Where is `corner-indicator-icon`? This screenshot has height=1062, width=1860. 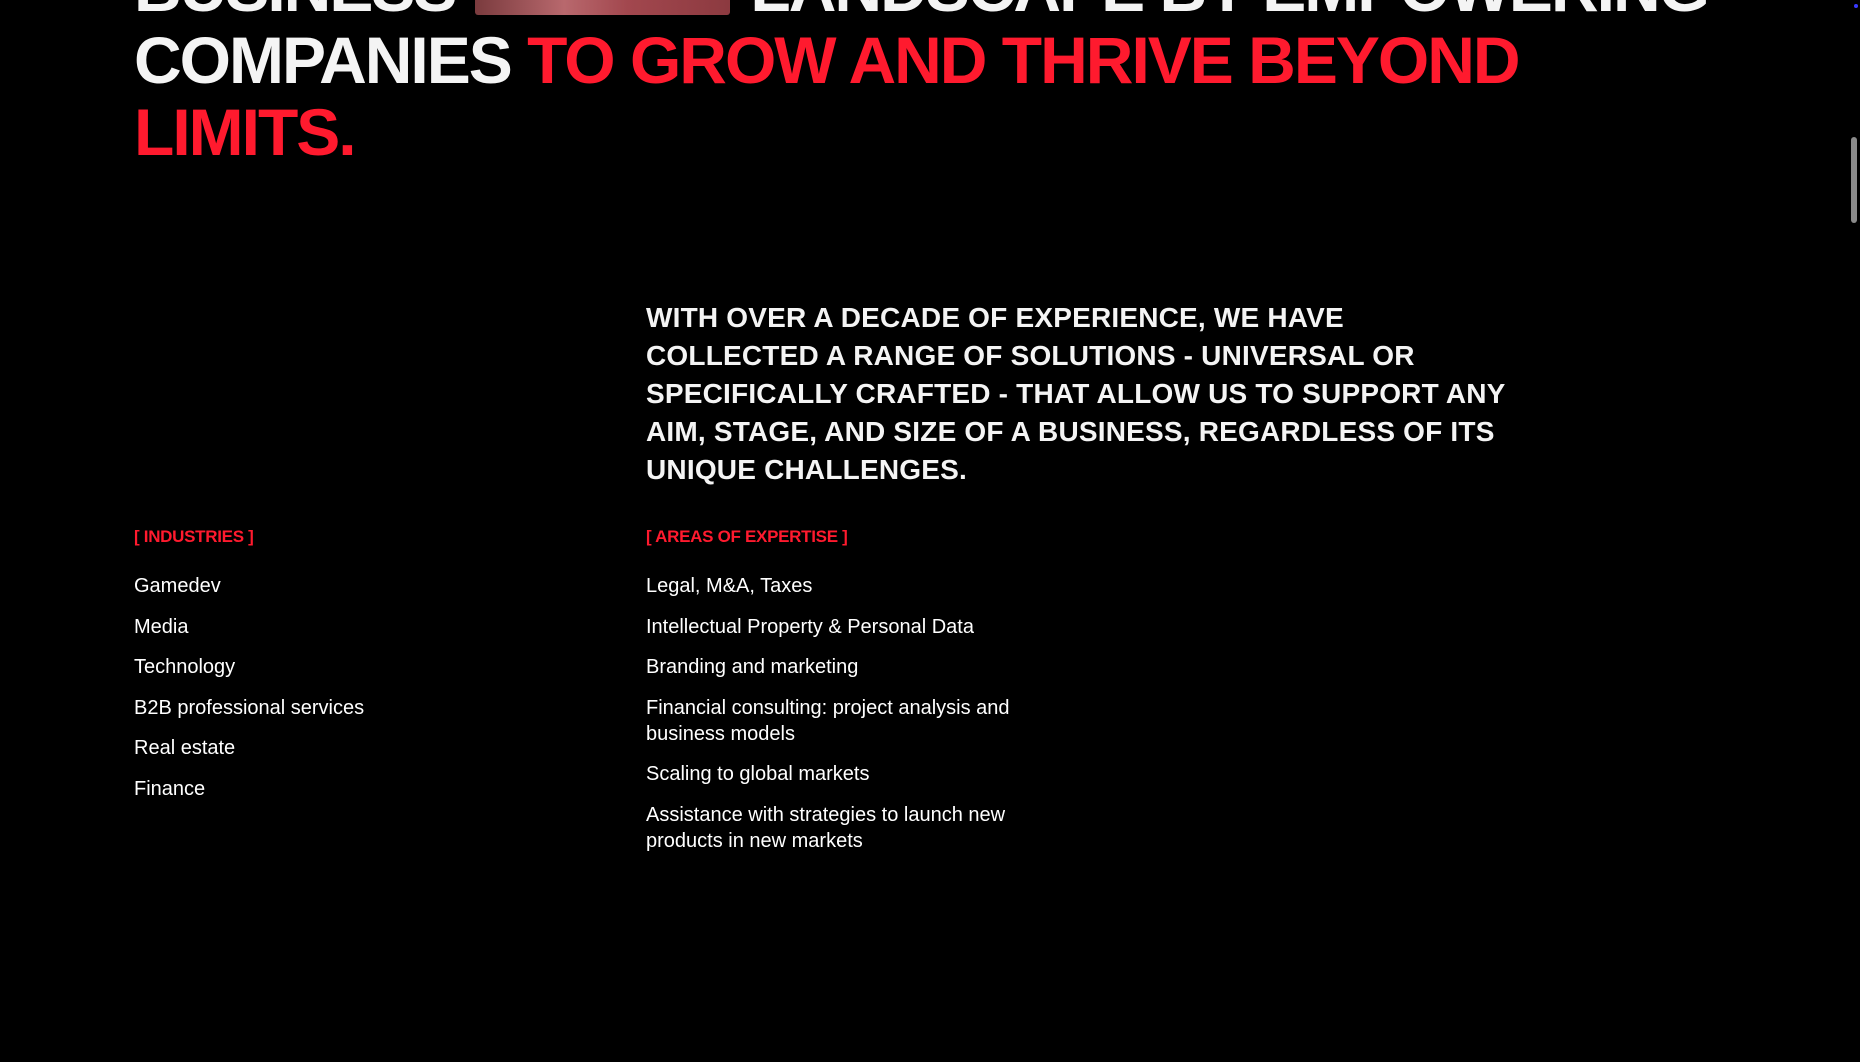 corner-indicator-icon is located at coordinates (1856, 6).